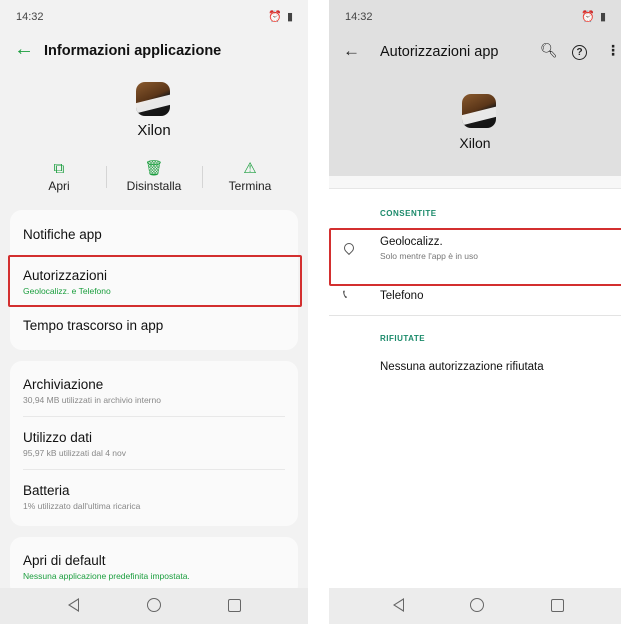  What do you see at coordinates (59, 168) in the screenshot?
I see `open-icon: ⧉` at bounding box center [59, 168].